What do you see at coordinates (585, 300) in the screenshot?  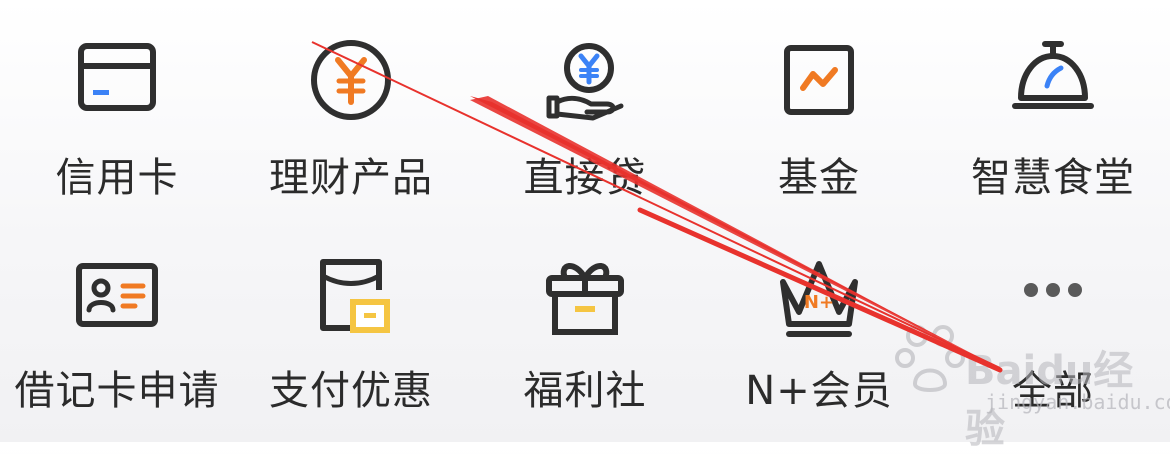 I see `gift-box-icon` at bounding box center [585, 300].